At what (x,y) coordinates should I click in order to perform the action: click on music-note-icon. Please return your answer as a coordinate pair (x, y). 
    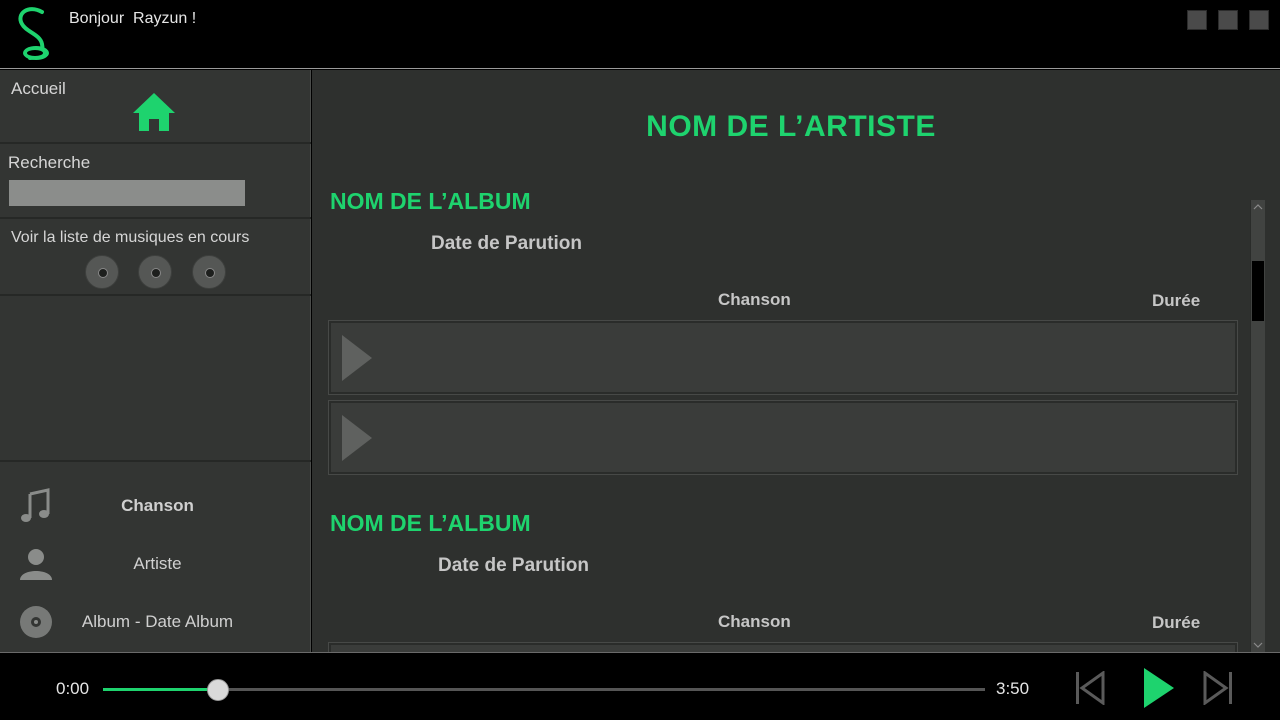
    Looking at the image, I should click on (35, 505).